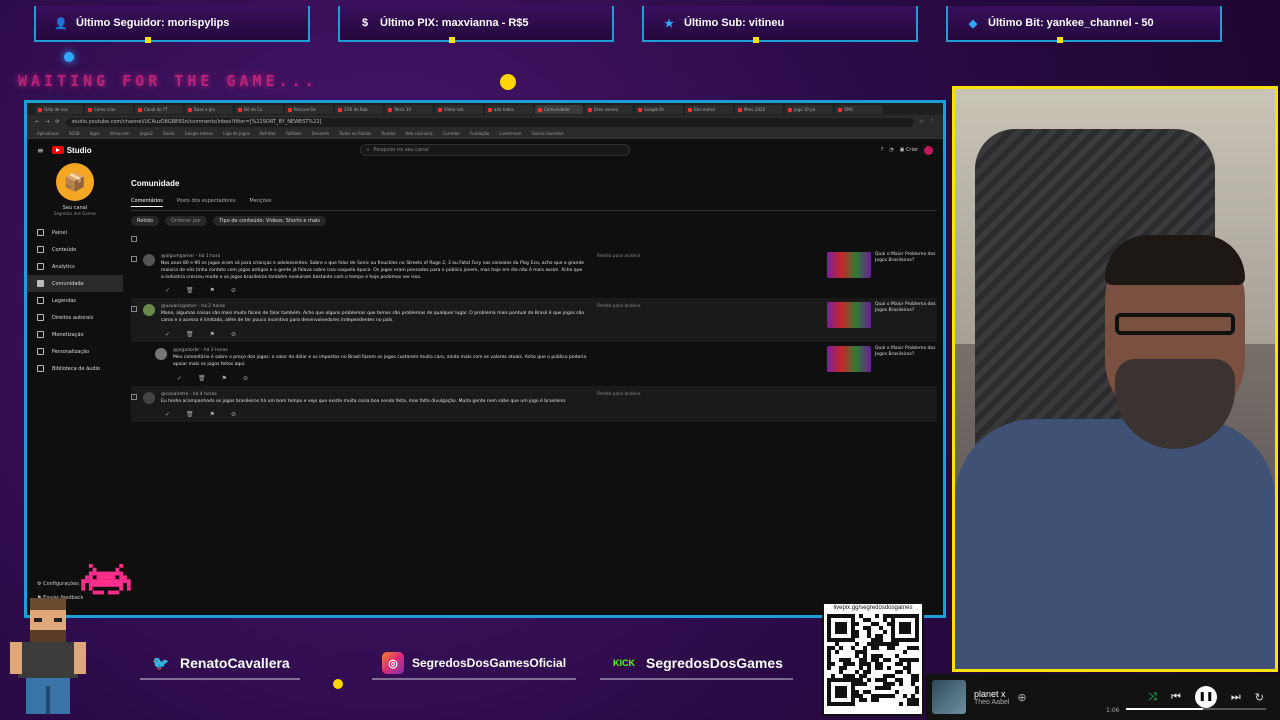 This screenshot has height=720, width=1280. I want to click on bookmark-item: Fundação, so click(479, 133).